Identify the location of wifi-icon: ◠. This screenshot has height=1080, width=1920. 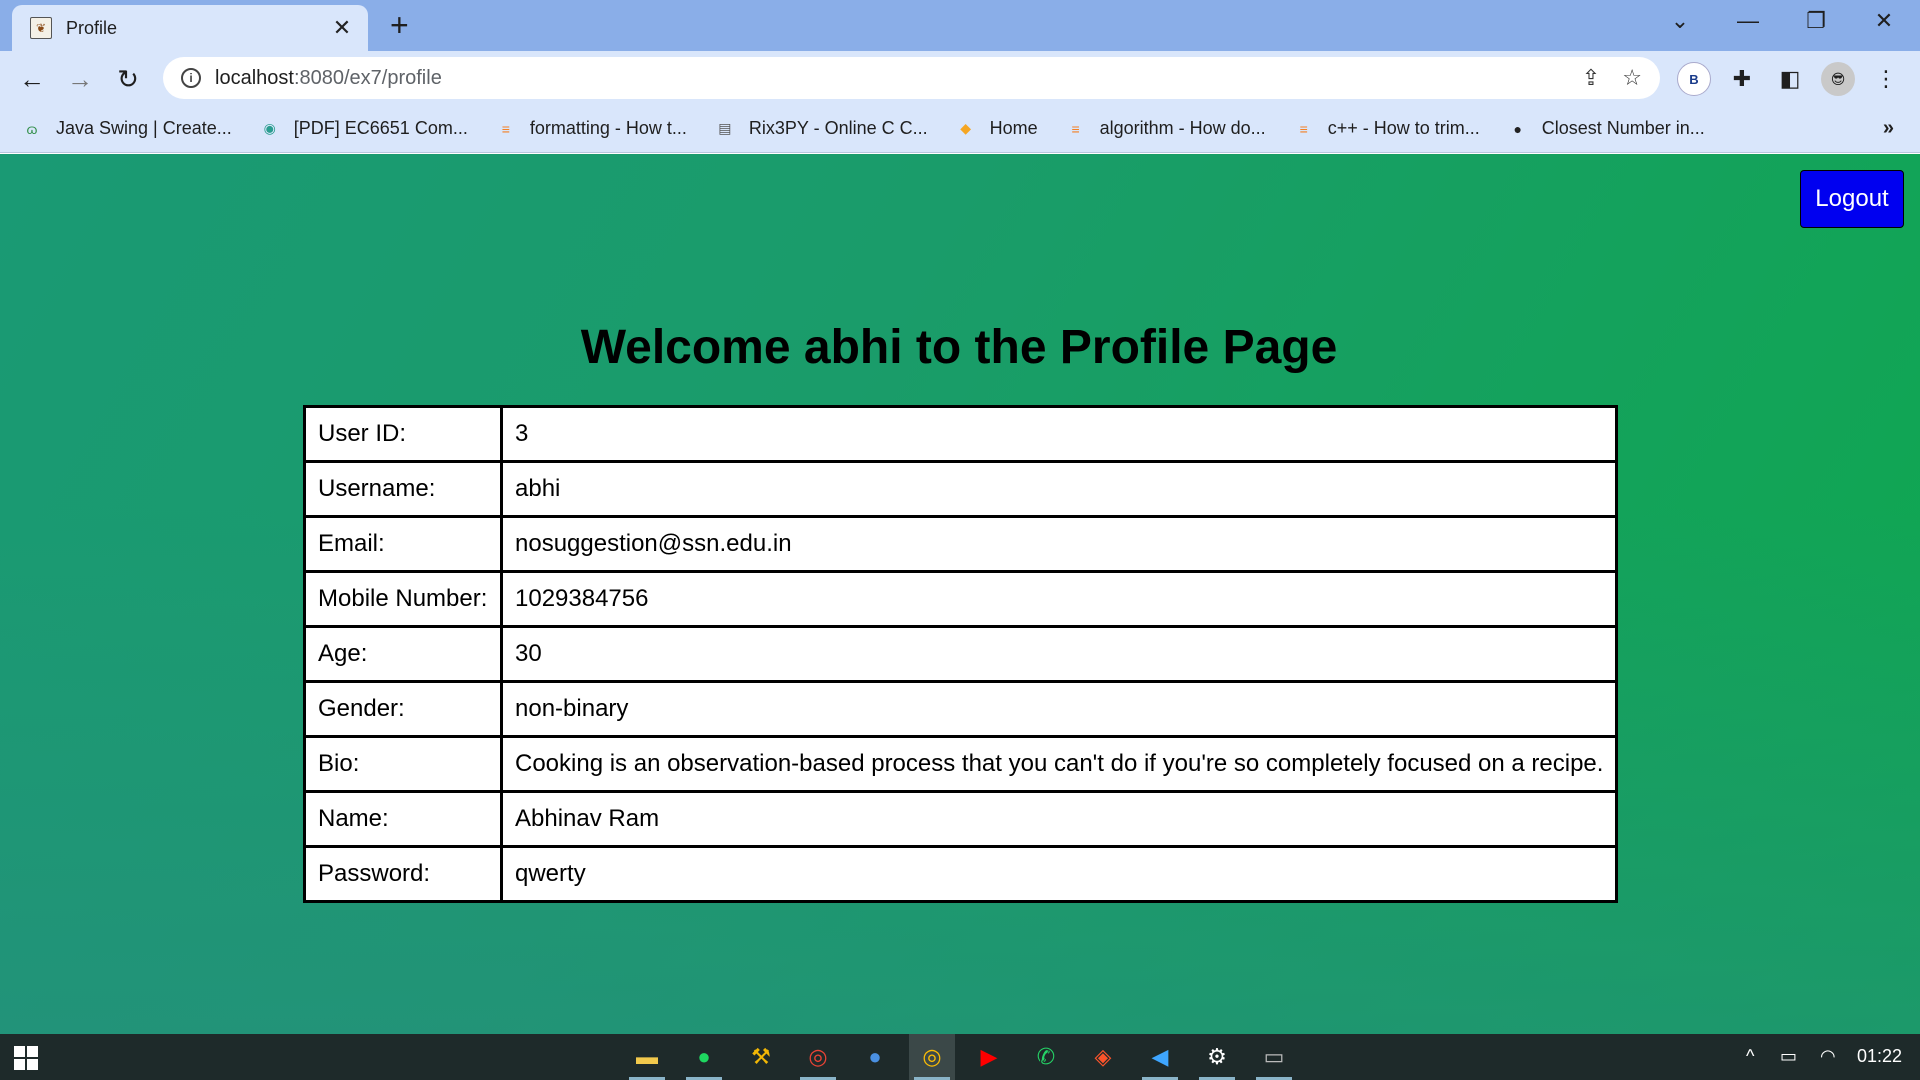
(1828, 1056).